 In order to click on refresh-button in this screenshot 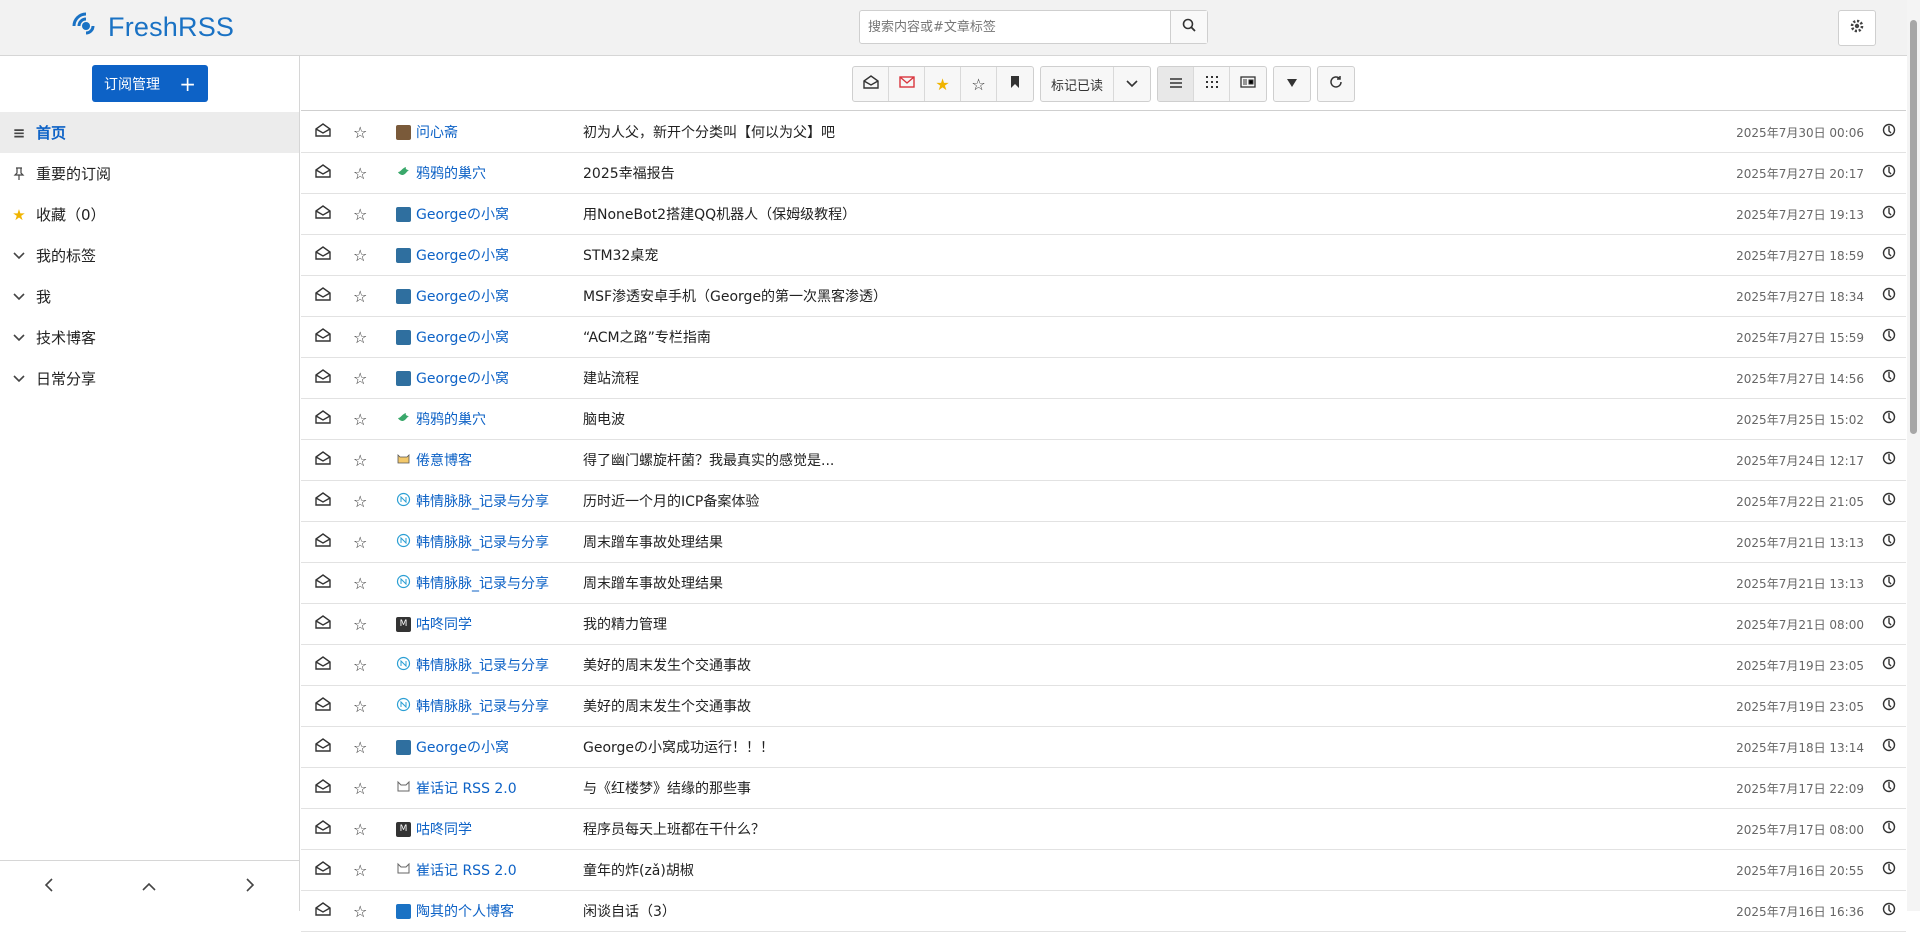, I will do `click(1336, 84)`.